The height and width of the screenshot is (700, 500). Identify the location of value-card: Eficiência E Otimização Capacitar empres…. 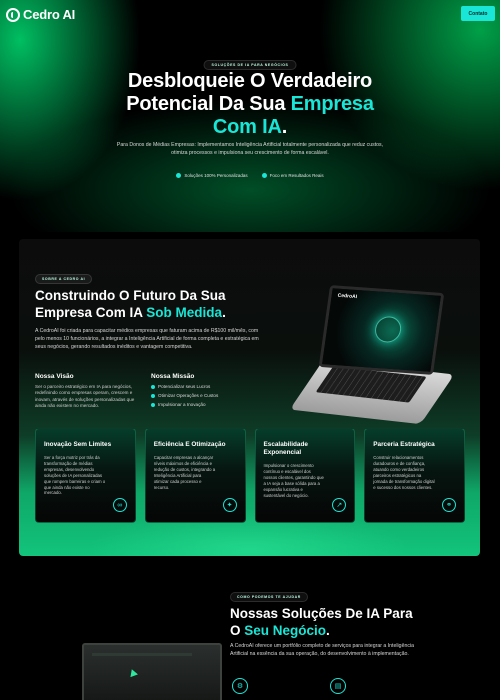
(195, 475).